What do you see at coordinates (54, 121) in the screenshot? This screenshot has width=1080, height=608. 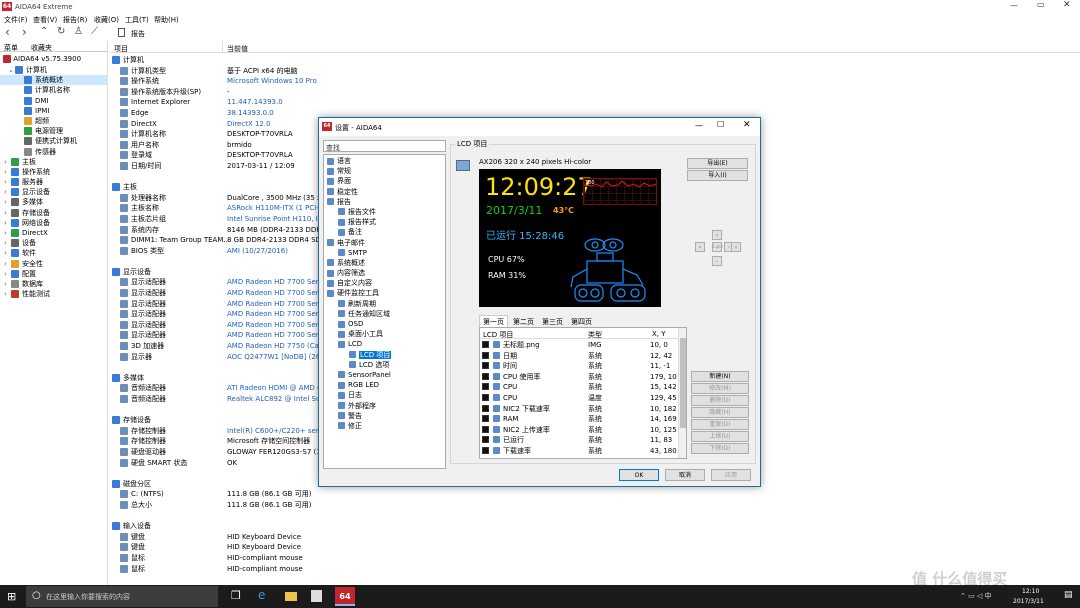 I see `nav-item: 超频` at bounding box center [54, 121].